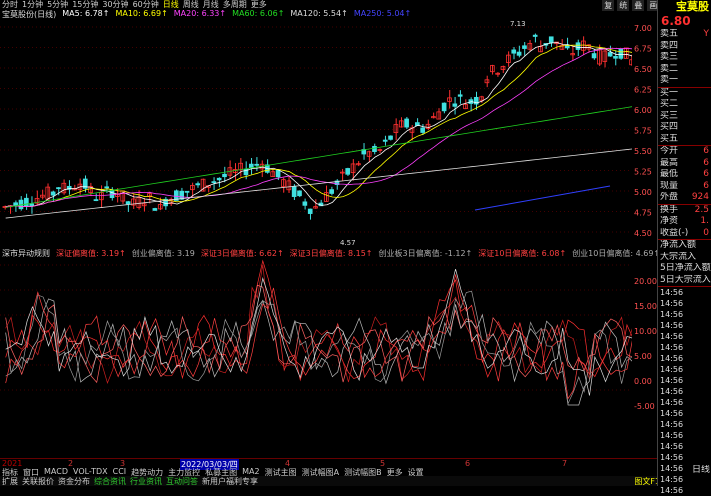  Describe the element at coordinates (685, 279) in the screenshot. I see `flow-row: 5日大宗流入` at that location.